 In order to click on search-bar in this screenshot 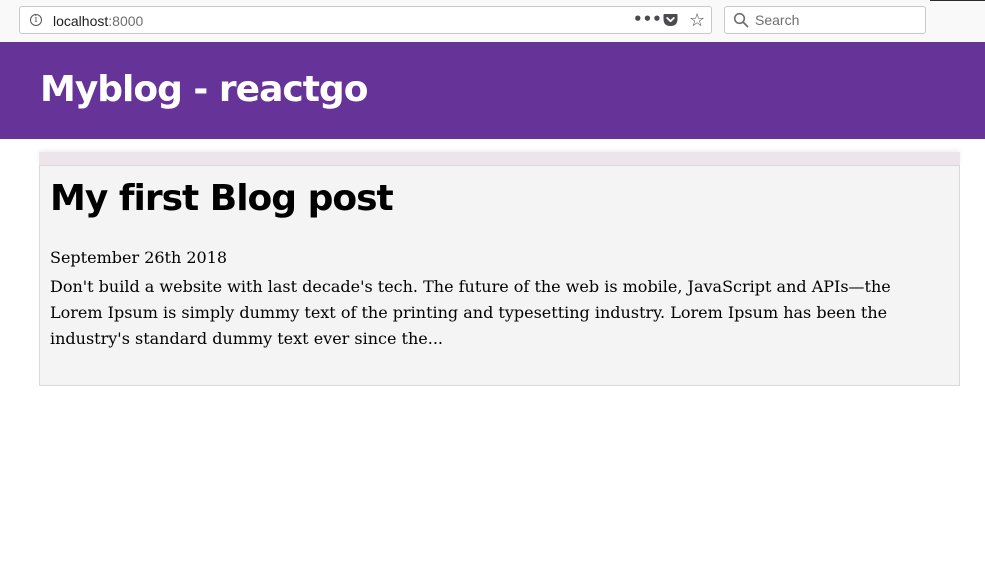, I will do `click(825, 20)`.